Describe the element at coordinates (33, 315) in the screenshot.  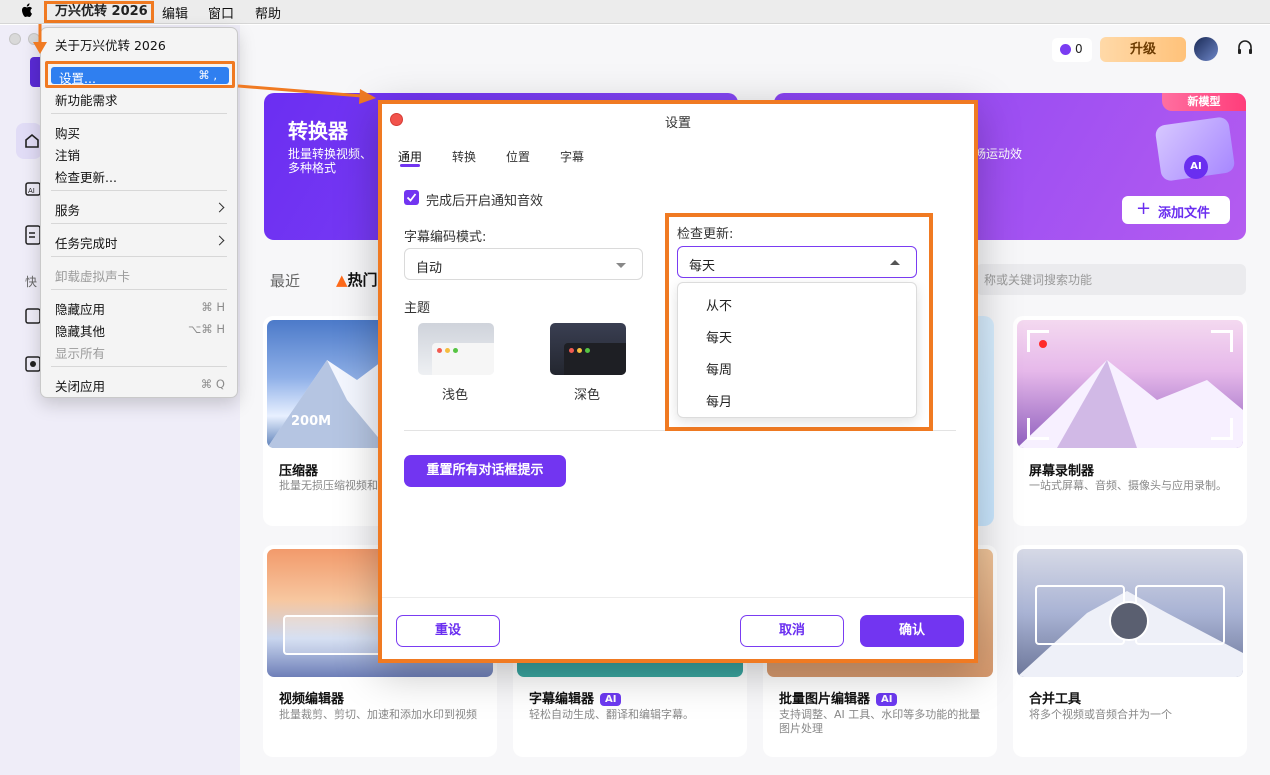
I see `screen-icon` at that location.